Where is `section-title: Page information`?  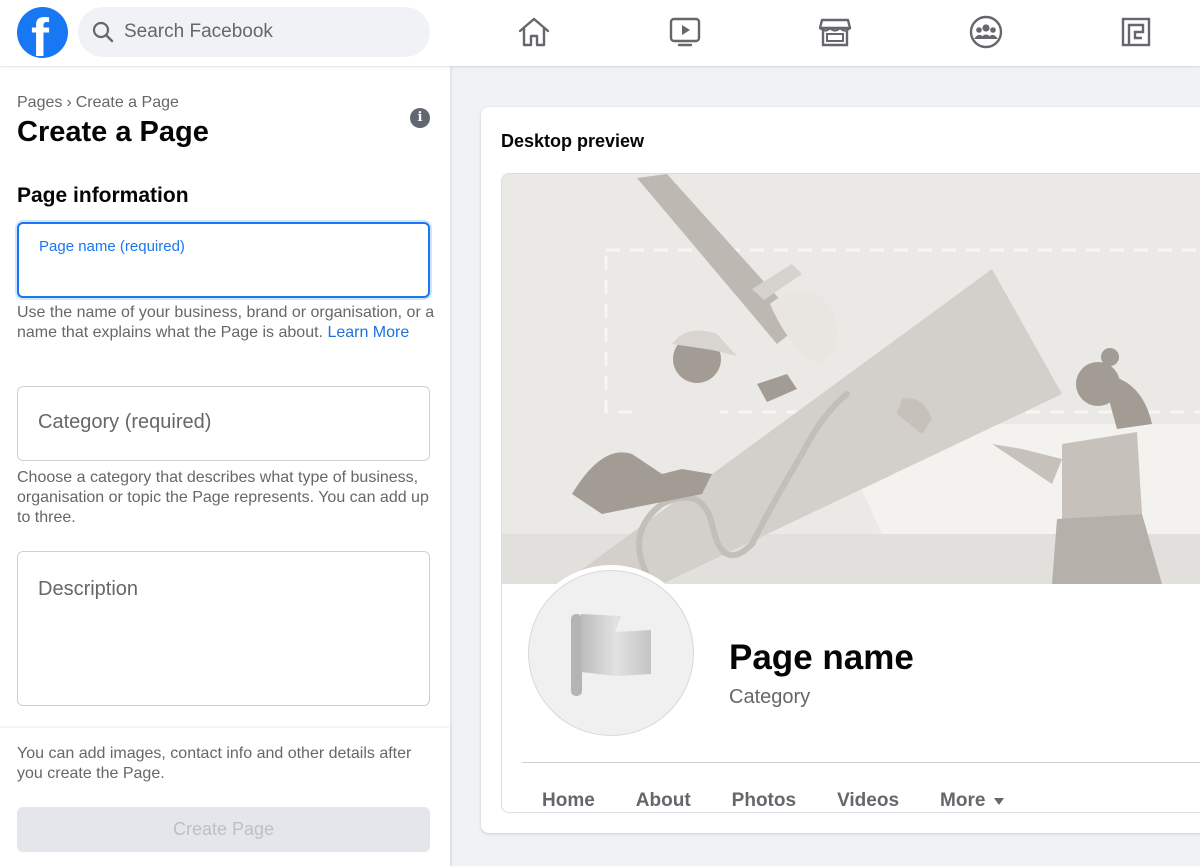
section-title: Page information is located at coordinates (103, 195).